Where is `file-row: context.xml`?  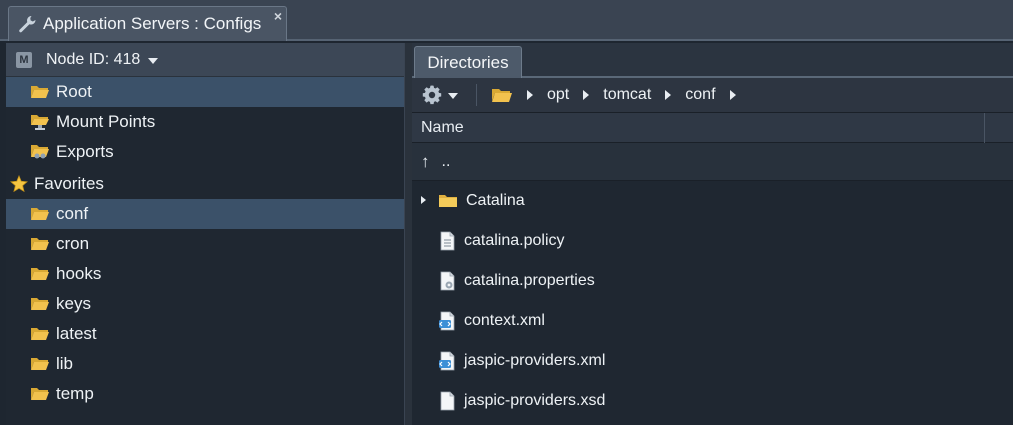 file-row: context.xml is located at coordinates (712, 321).